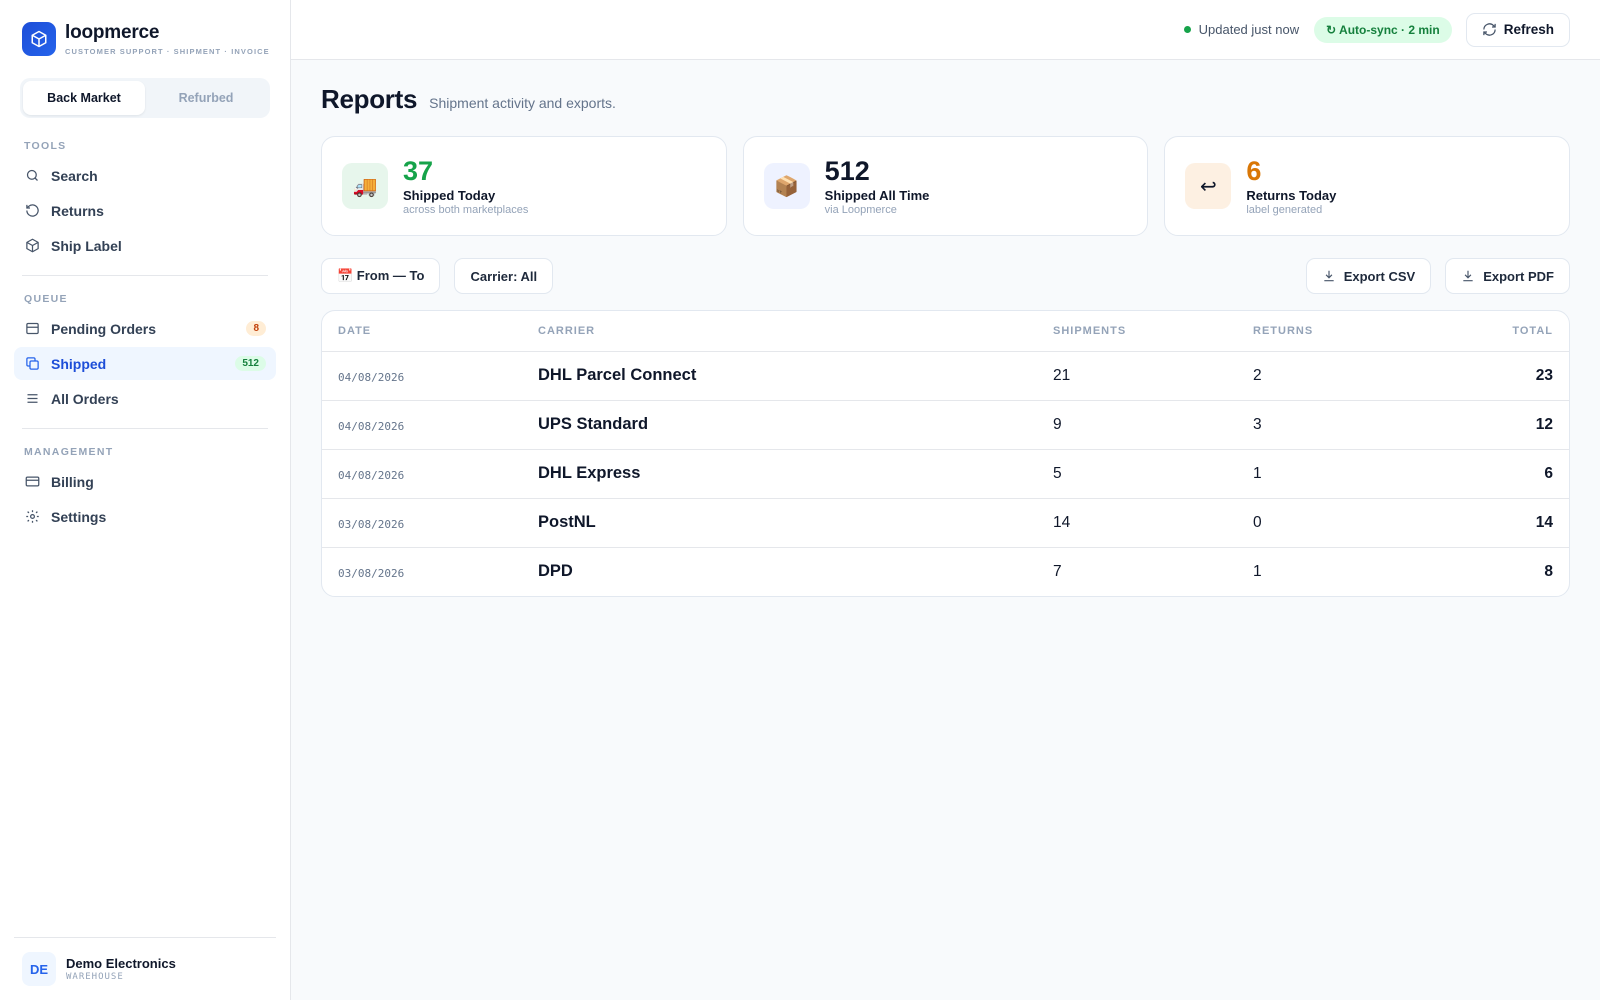 The height and width of the screenshot is (1000, 1600). What do you see at coordinates (32, 364) in the screenshot?
I see `copy-icon` at bounding box center [32, 364].